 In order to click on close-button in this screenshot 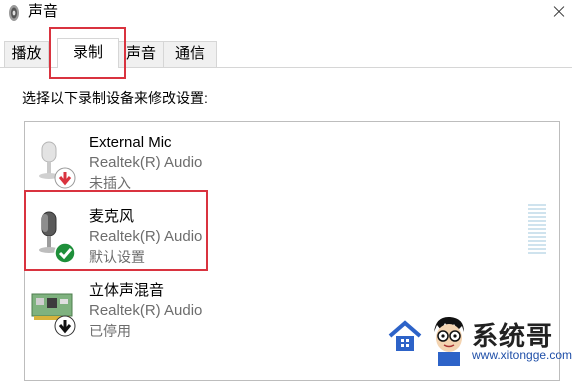, I will do `click(559, 12)`.